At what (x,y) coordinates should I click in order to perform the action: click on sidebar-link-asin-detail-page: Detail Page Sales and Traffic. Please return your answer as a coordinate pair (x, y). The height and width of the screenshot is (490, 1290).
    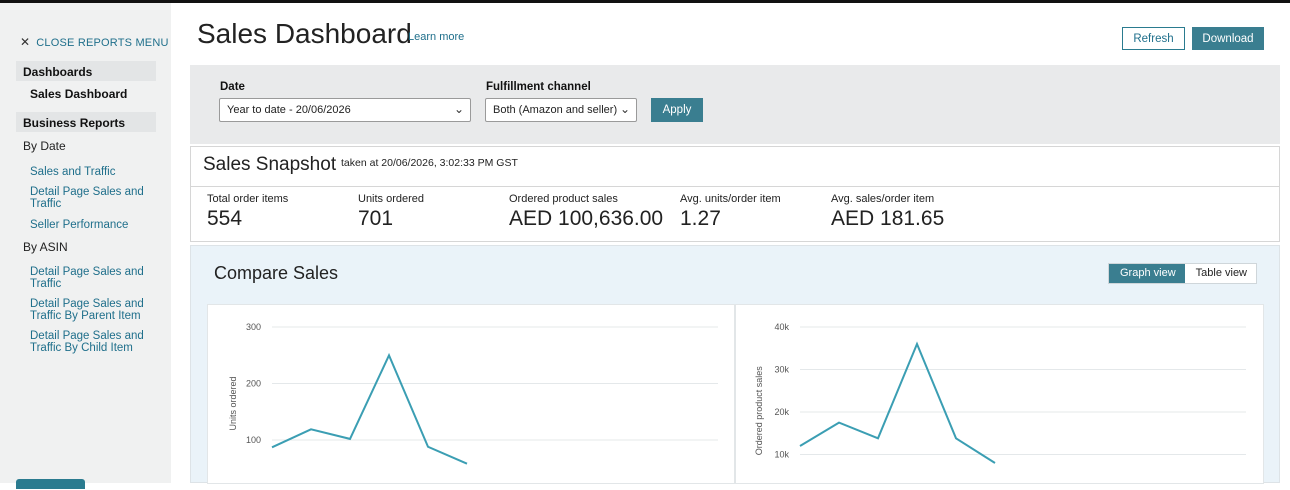
    Looking at the image, I should click on (90, 278).